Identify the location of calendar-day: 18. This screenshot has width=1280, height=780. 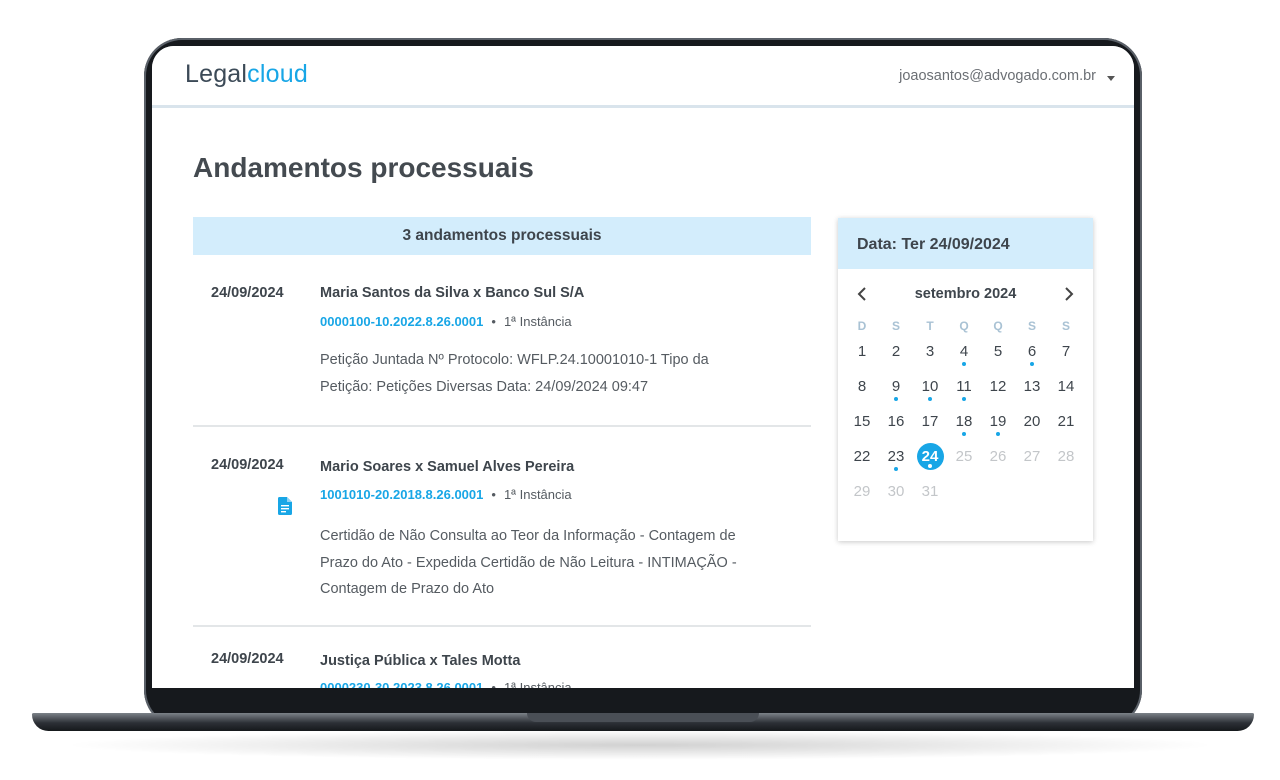
(964, 422).